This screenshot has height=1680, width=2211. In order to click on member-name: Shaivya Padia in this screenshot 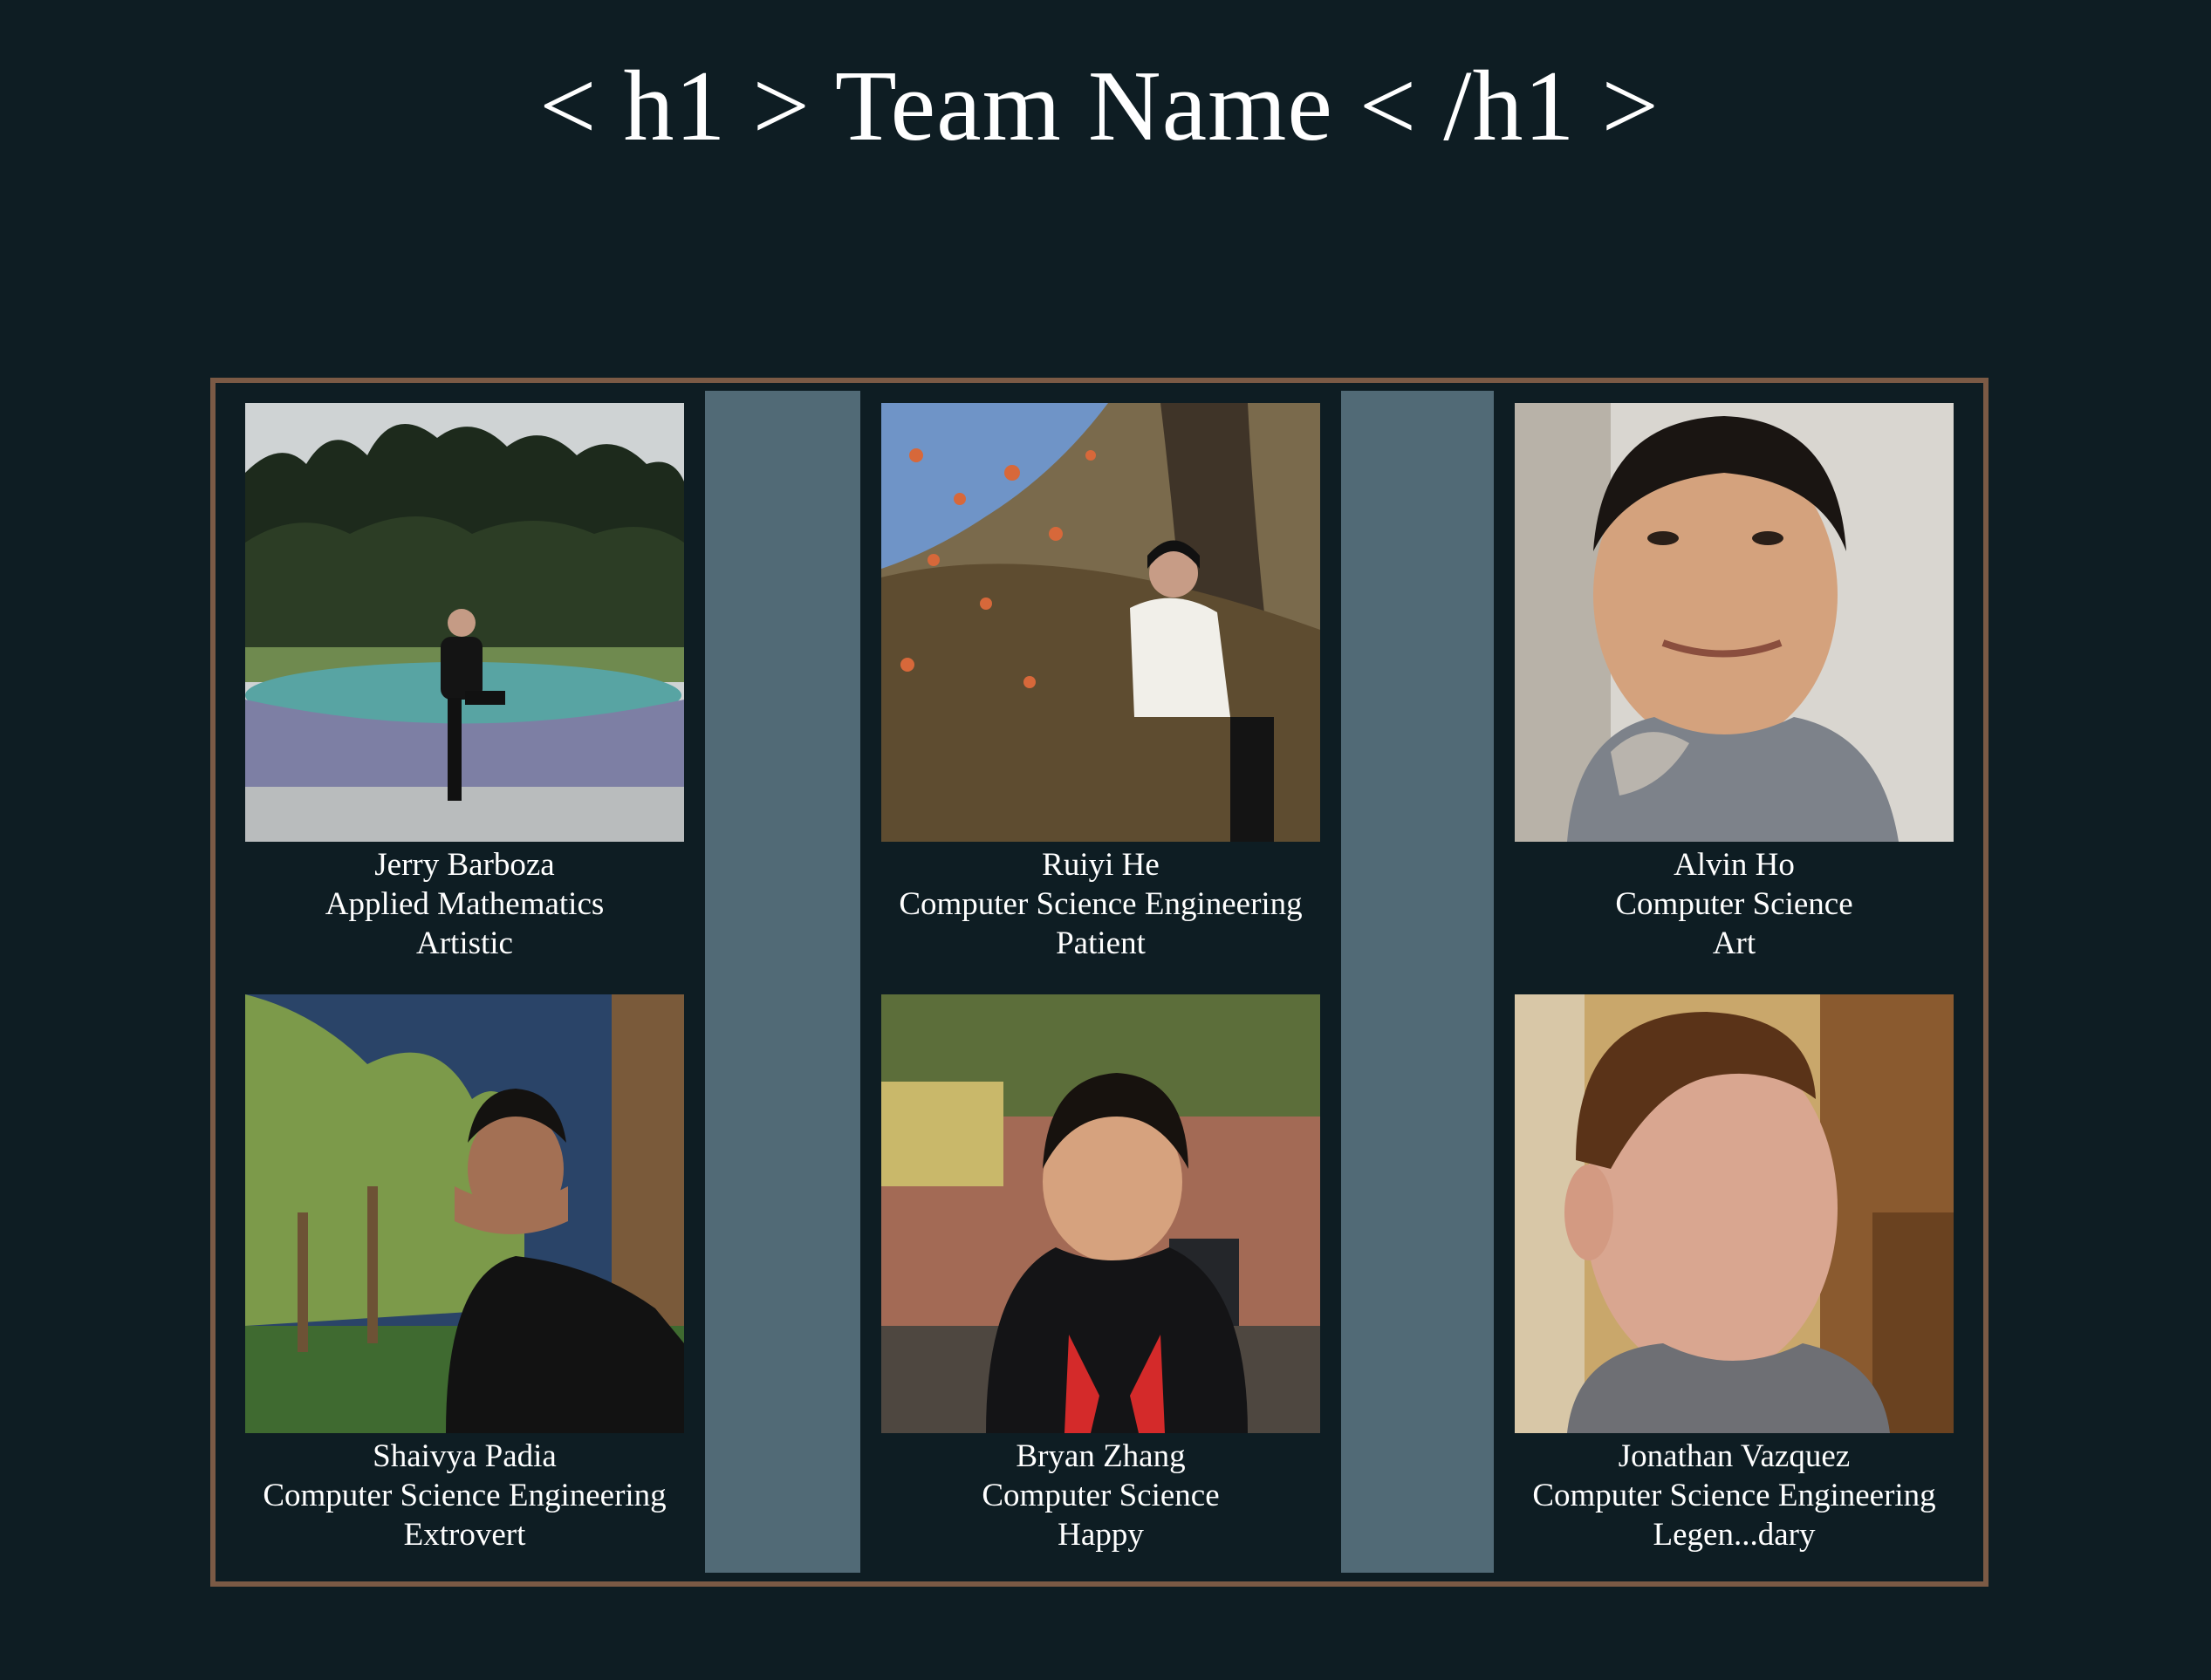, I will do `click(465, 1456)`.